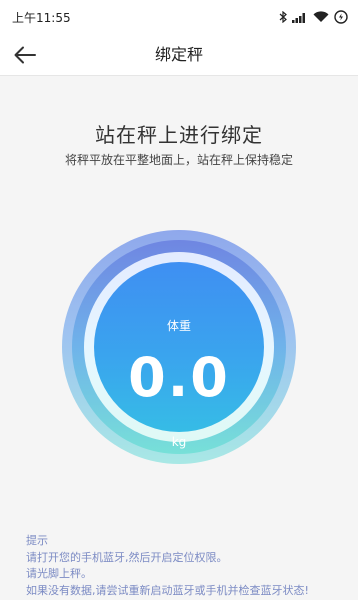 The image size is (358, 600). Describe the element at coordinates (179, 377) in the screenshot. I see `weight-value: 0.0` at that location.